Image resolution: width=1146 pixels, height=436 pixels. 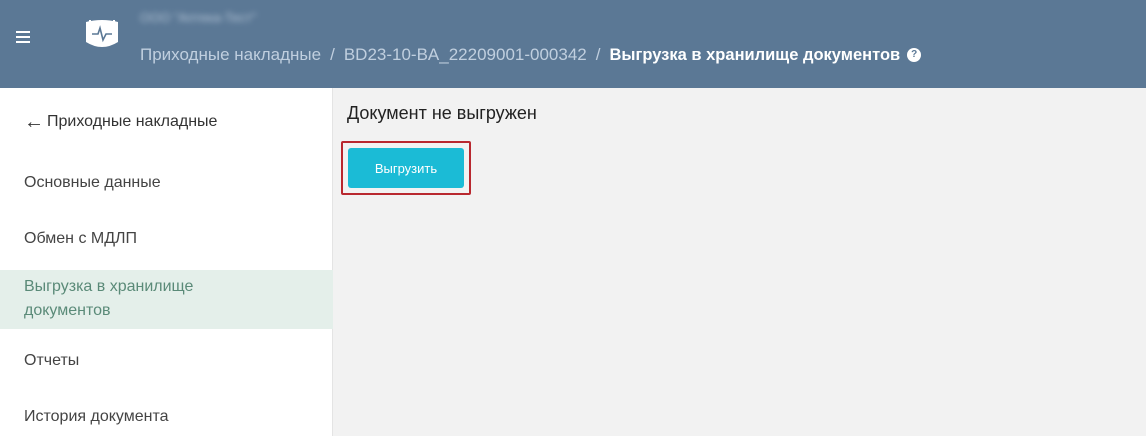 What do you see at coordinates (166, 183) in the screenshot?
I see `sidebar-item-main-data: Основные данные` at bounding box center [166, 183].